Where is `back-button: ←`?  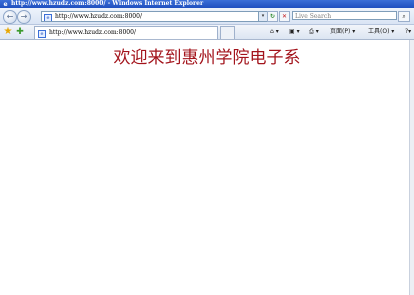
back-button: ← is located at coordinates (10, 17).